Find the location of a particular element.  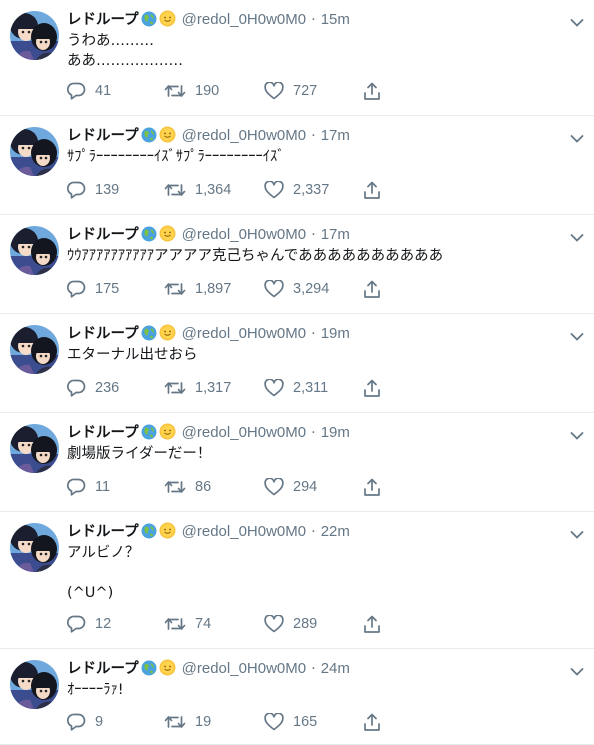

reply-count: 9 is located at coordinates (99, 722).